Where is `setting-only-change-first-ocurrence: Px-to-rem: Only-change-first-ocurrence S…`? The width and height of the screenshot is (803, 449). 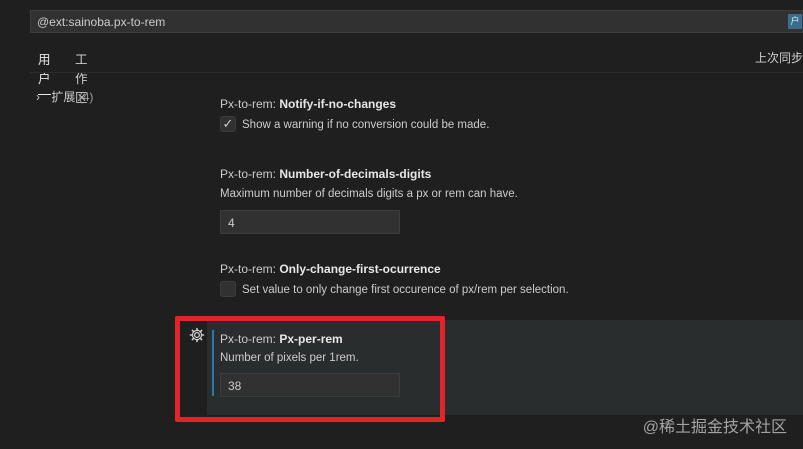 setting-only-change-first-ocurrence: Px-to-rem: Only-change-first-ocurrence S… is located at coordinates (394, 280).